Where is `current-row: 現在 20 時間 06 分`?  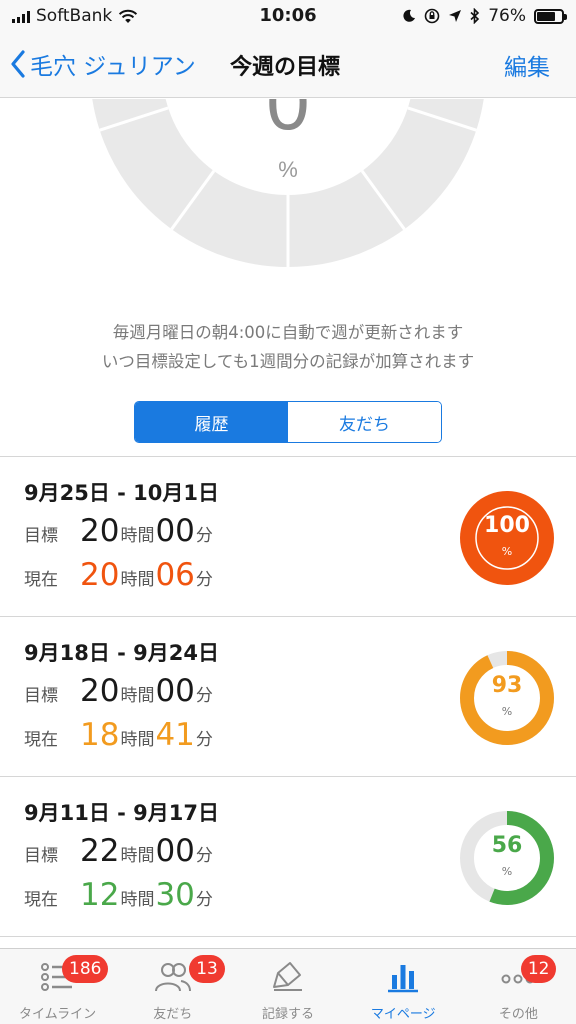 current-row: 現在 20 時間 06 分 is located at coordinates (119, 575).